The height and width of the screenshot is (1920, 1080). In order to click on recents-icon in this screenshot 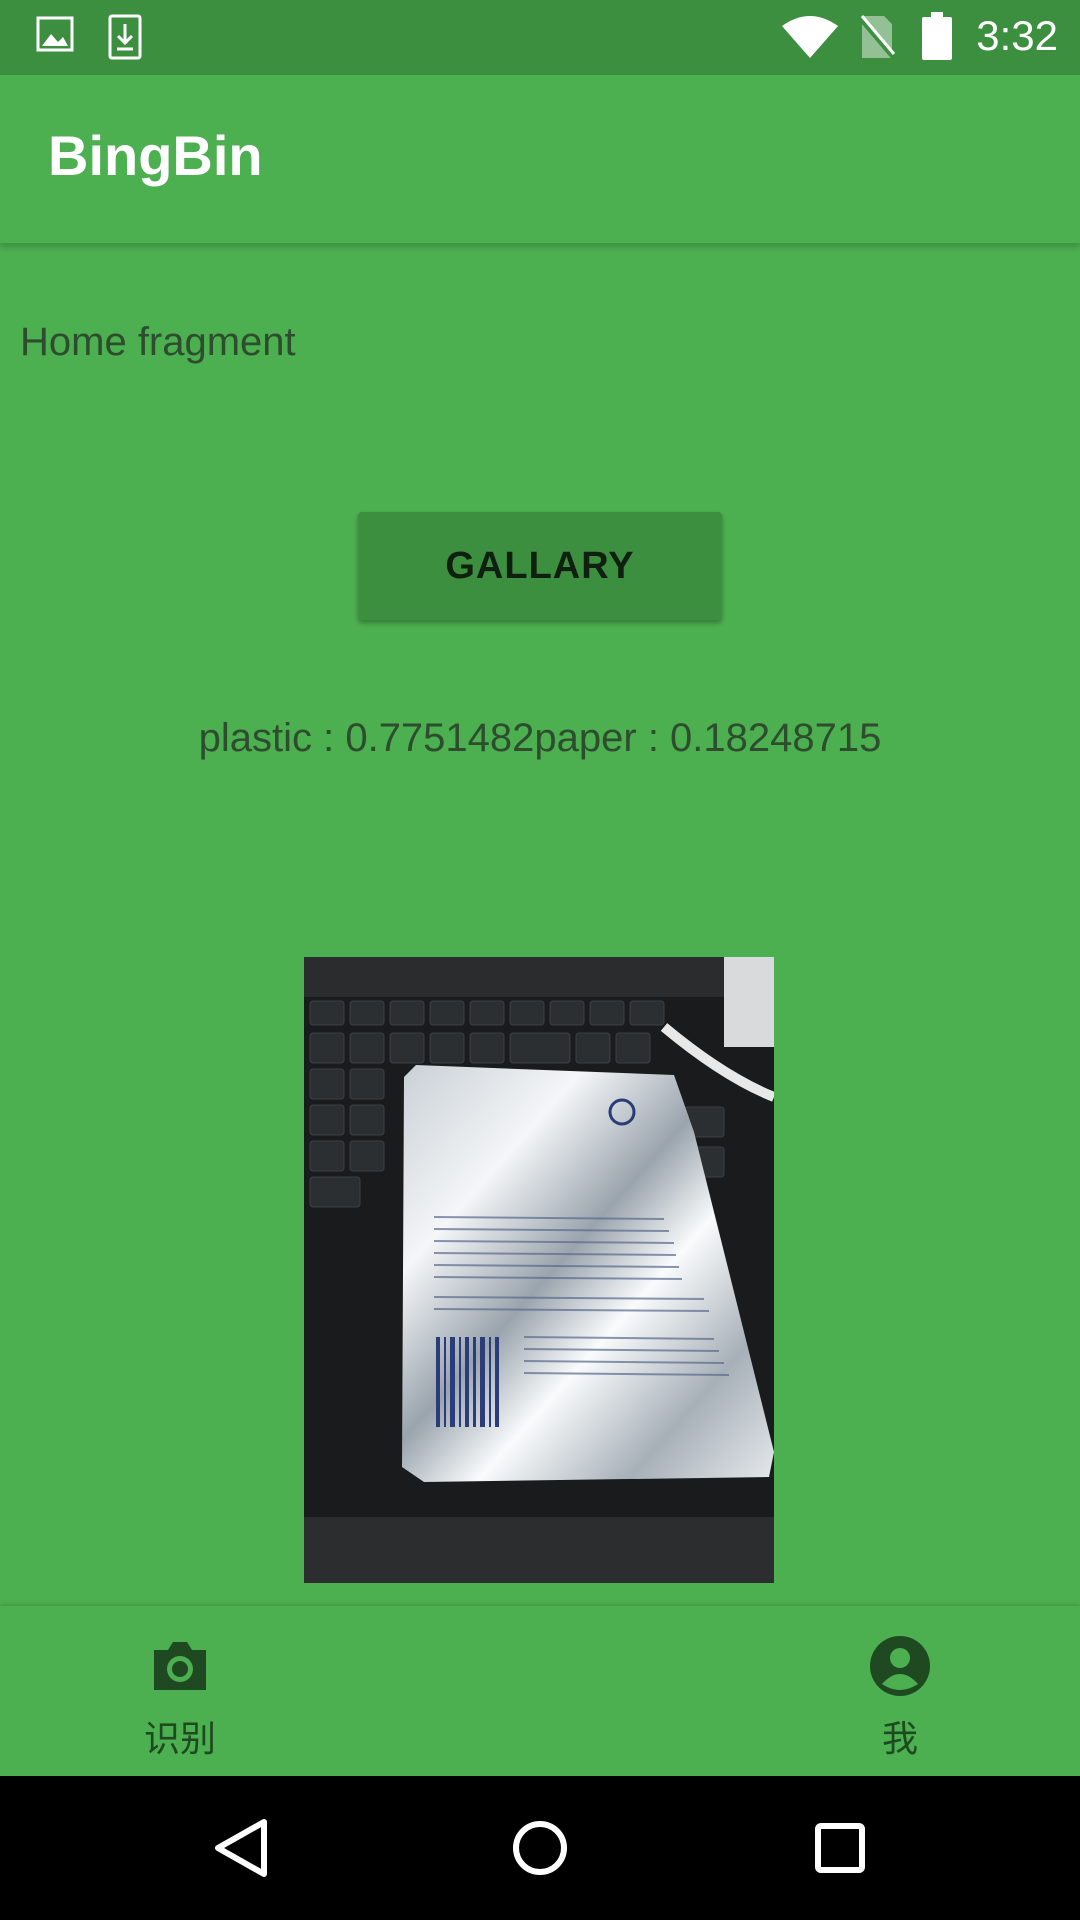, I will do `click(840, 1848)`.